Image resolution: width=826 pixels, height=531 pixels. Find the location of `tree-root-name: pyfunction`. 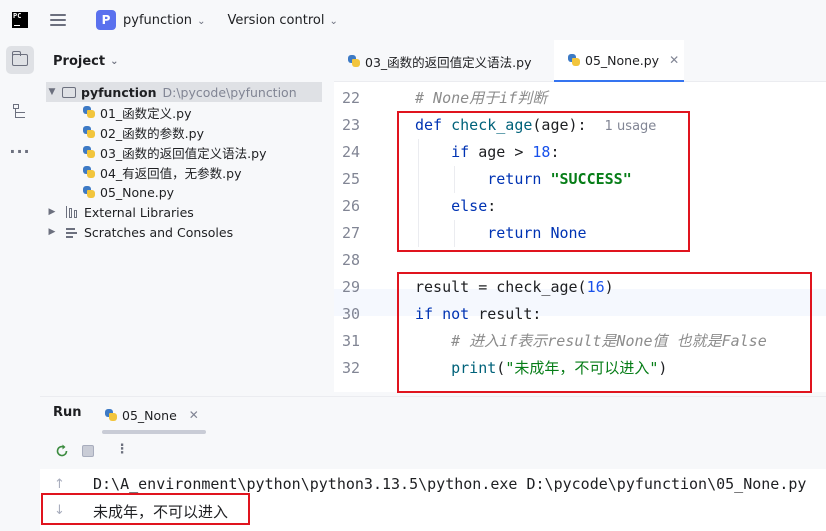

tree-root-name: pyfunction is located at coordinates (119, 92).